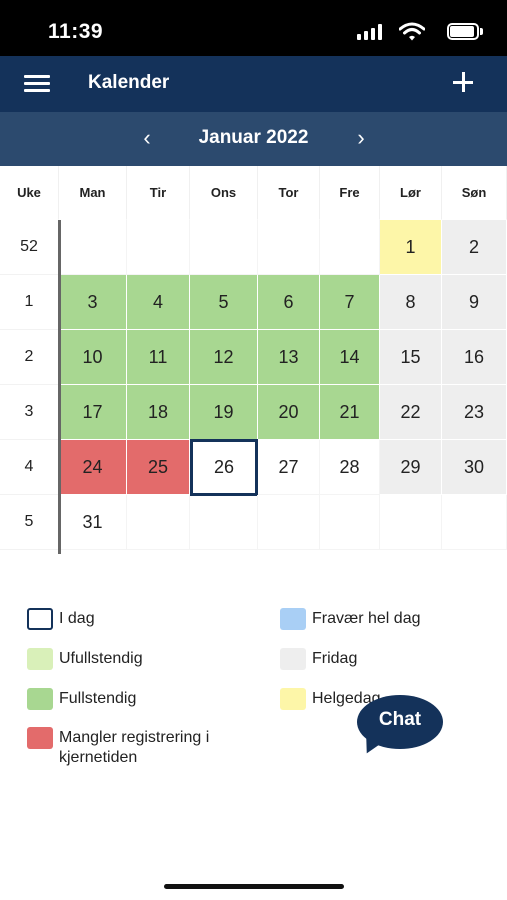 The width and height of the screenshot is (507, 900). Describe the element at coordinates (411, 467) in the screenshot. I see `calendar-day: 29` at that location.